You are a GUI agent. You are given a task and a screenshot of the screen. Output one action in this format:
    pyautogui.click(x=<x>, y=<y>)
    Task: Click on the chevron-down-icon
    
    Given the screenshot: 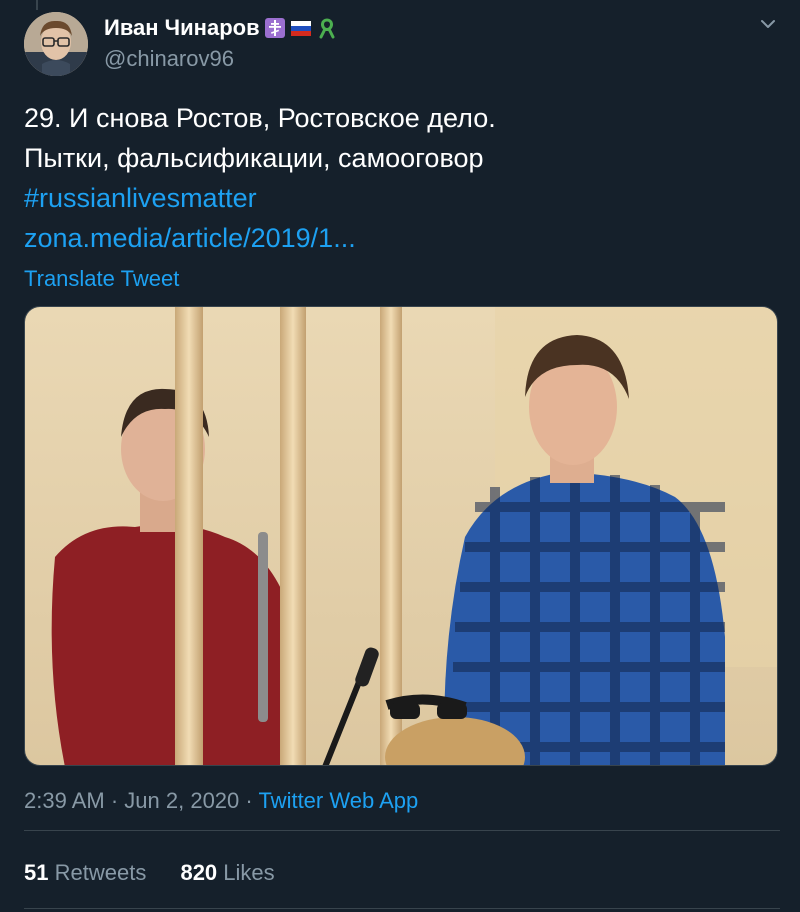 What is the action you would take?
    pyautogui.click(x=768, y=24)
    